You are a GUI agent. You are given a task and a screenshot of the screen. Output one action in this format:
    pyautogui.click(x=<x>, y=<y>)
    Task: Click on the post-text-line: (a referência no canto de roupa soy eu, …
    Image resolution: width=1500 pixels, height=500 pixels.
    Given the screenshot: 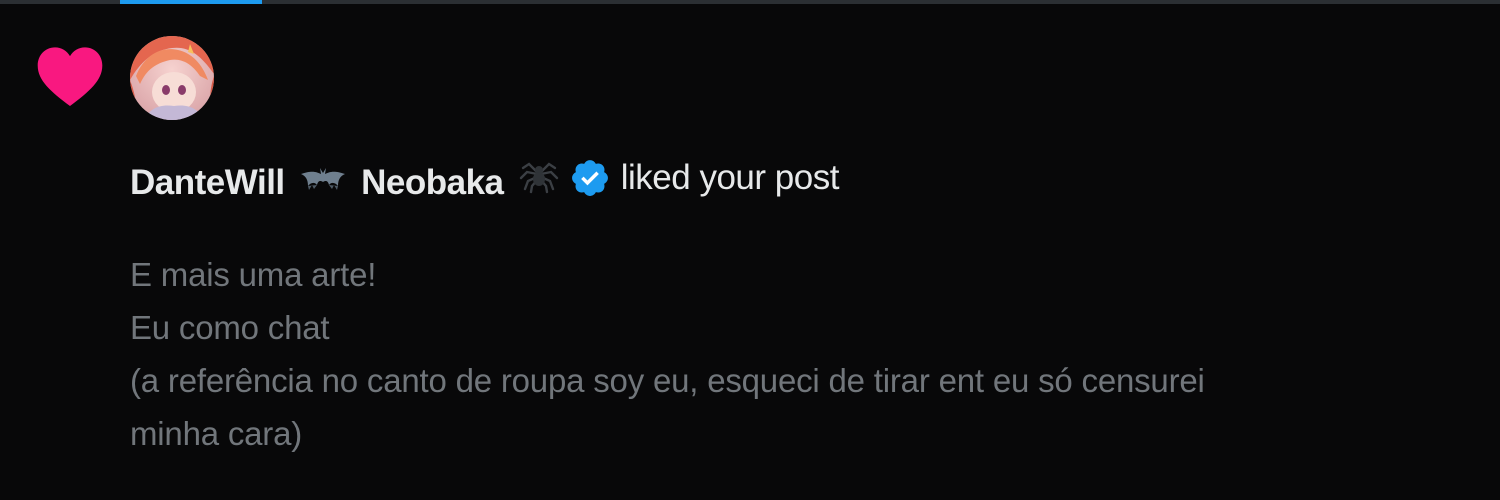 What is the action you would take?
    pyautogui.click(x=667, y=380)
    